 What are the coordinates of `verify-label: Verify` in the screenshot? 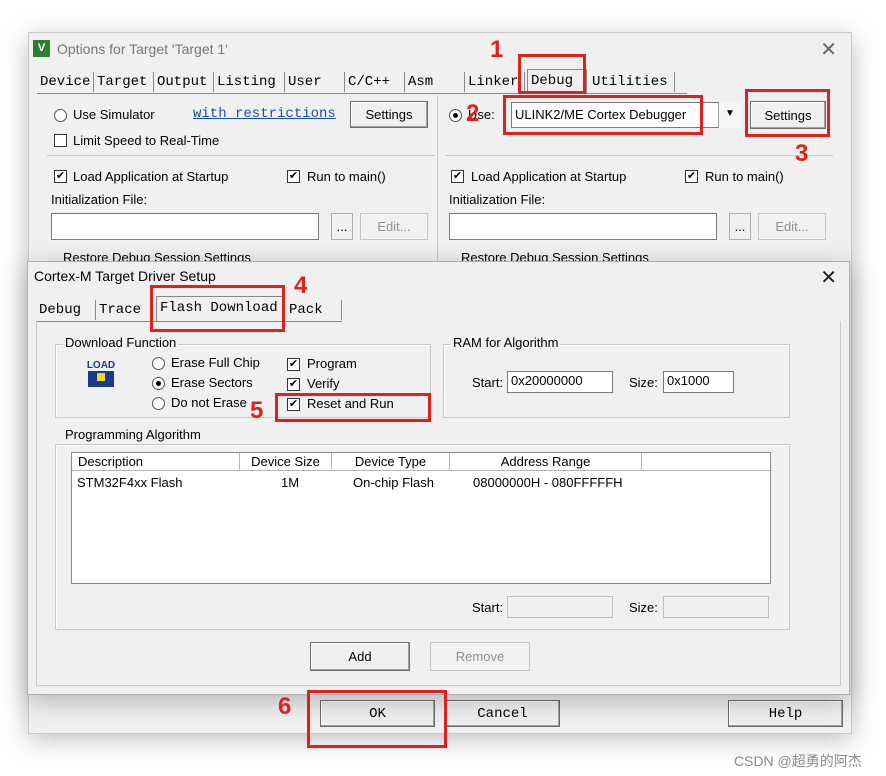 It's located at (323, 383).